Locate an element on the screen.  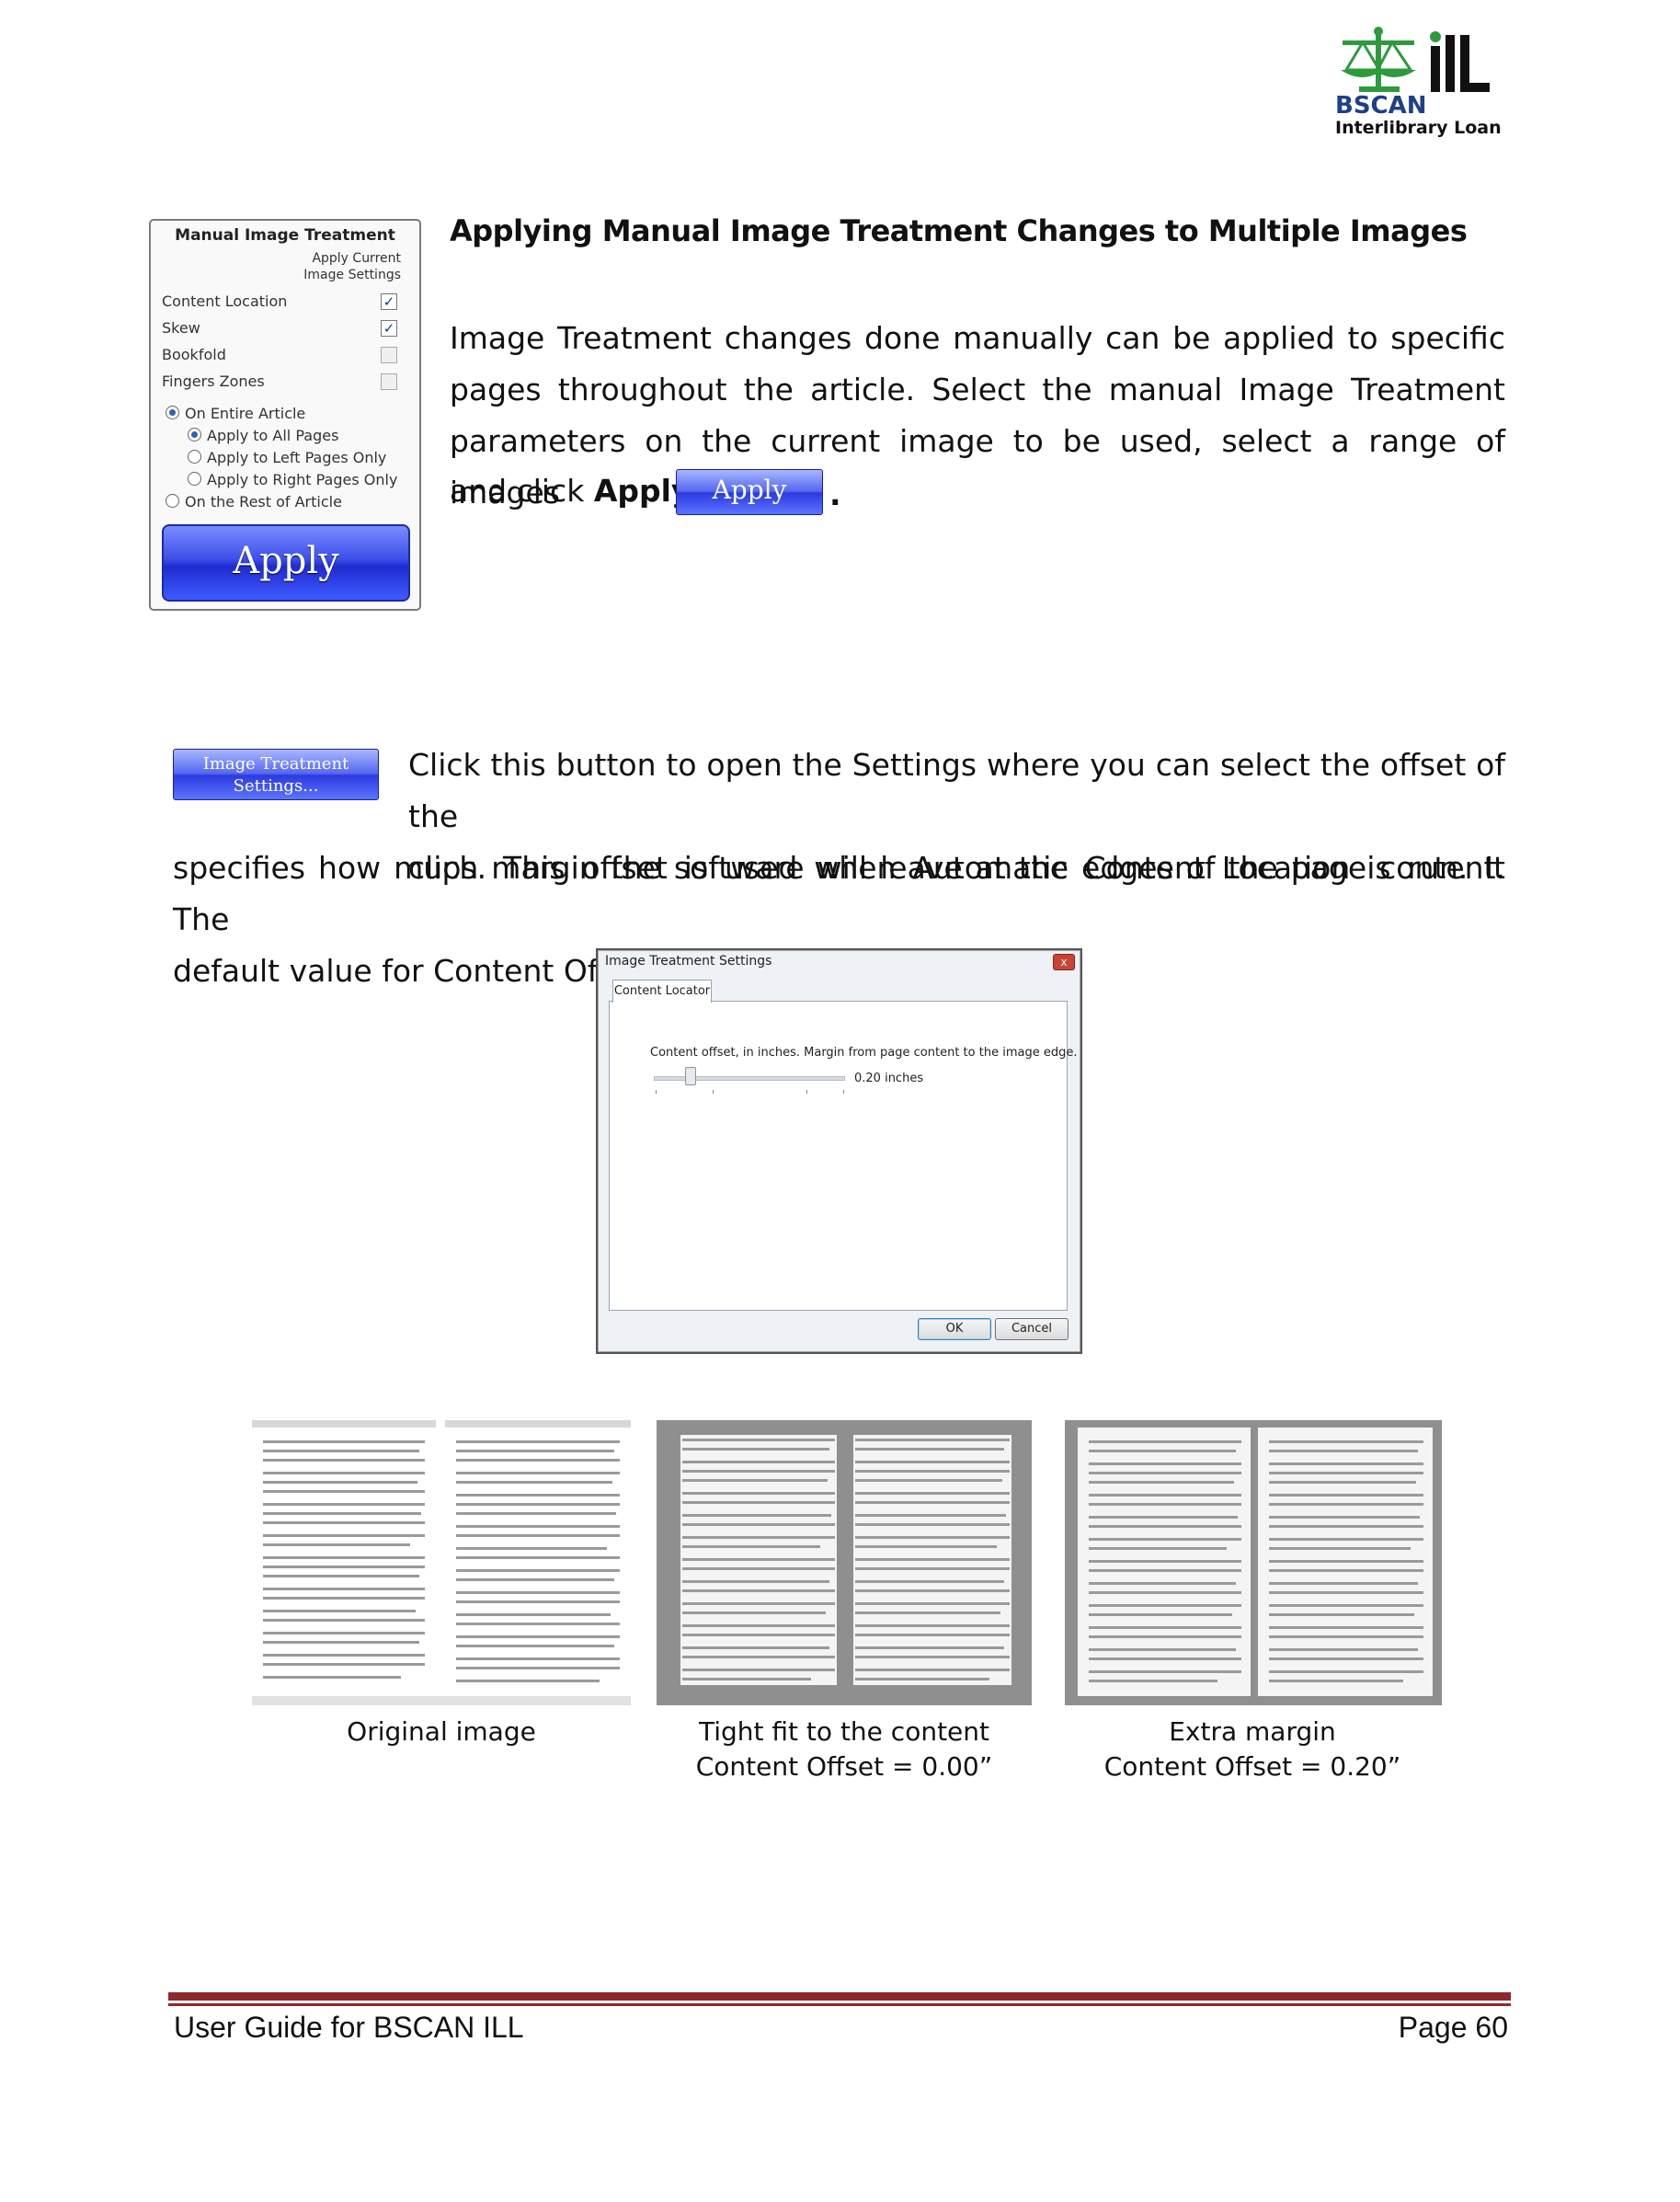
logo-brand-text: BSCAN is located at coordinates (1381, 106).